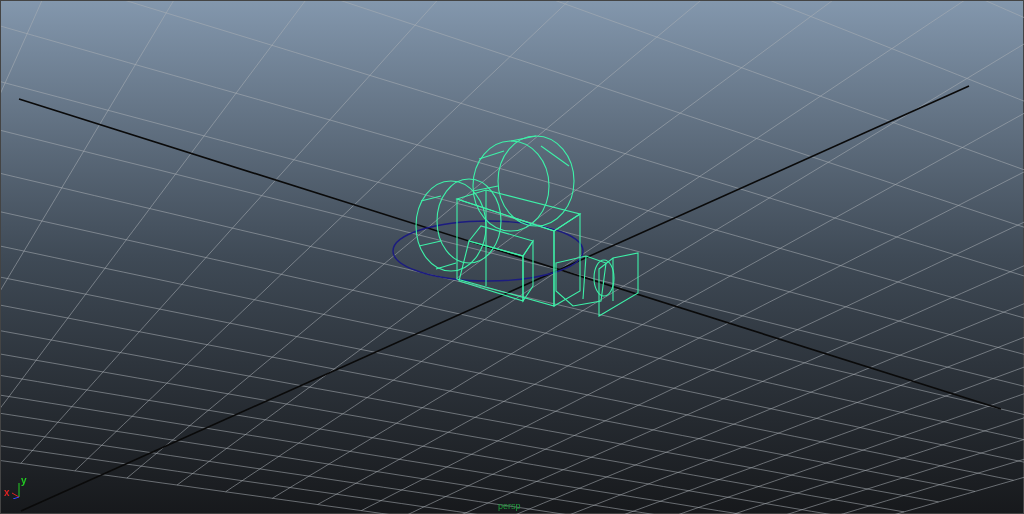  I want to click on axis-label: x, so click(7, 493).